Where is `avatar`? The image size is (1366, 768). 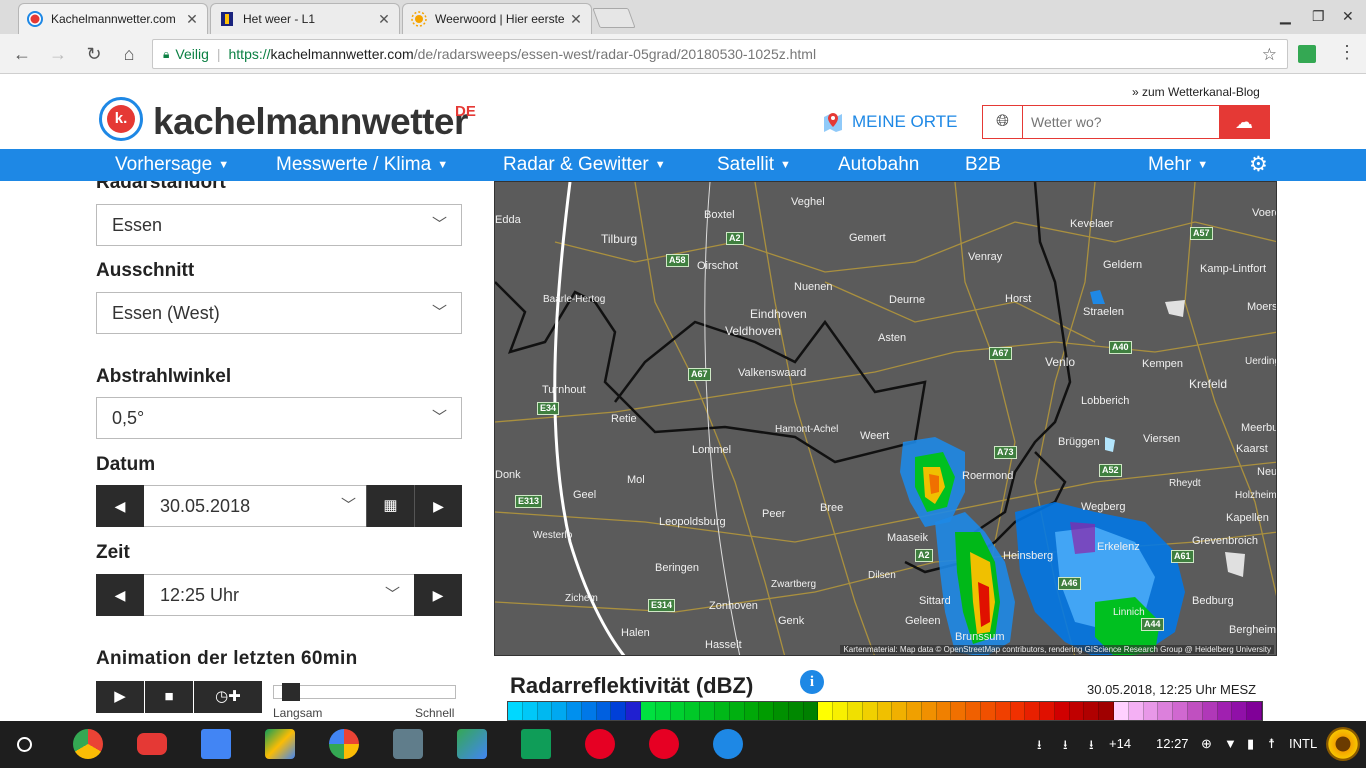
avatar is located at coordinates (1343, 744).